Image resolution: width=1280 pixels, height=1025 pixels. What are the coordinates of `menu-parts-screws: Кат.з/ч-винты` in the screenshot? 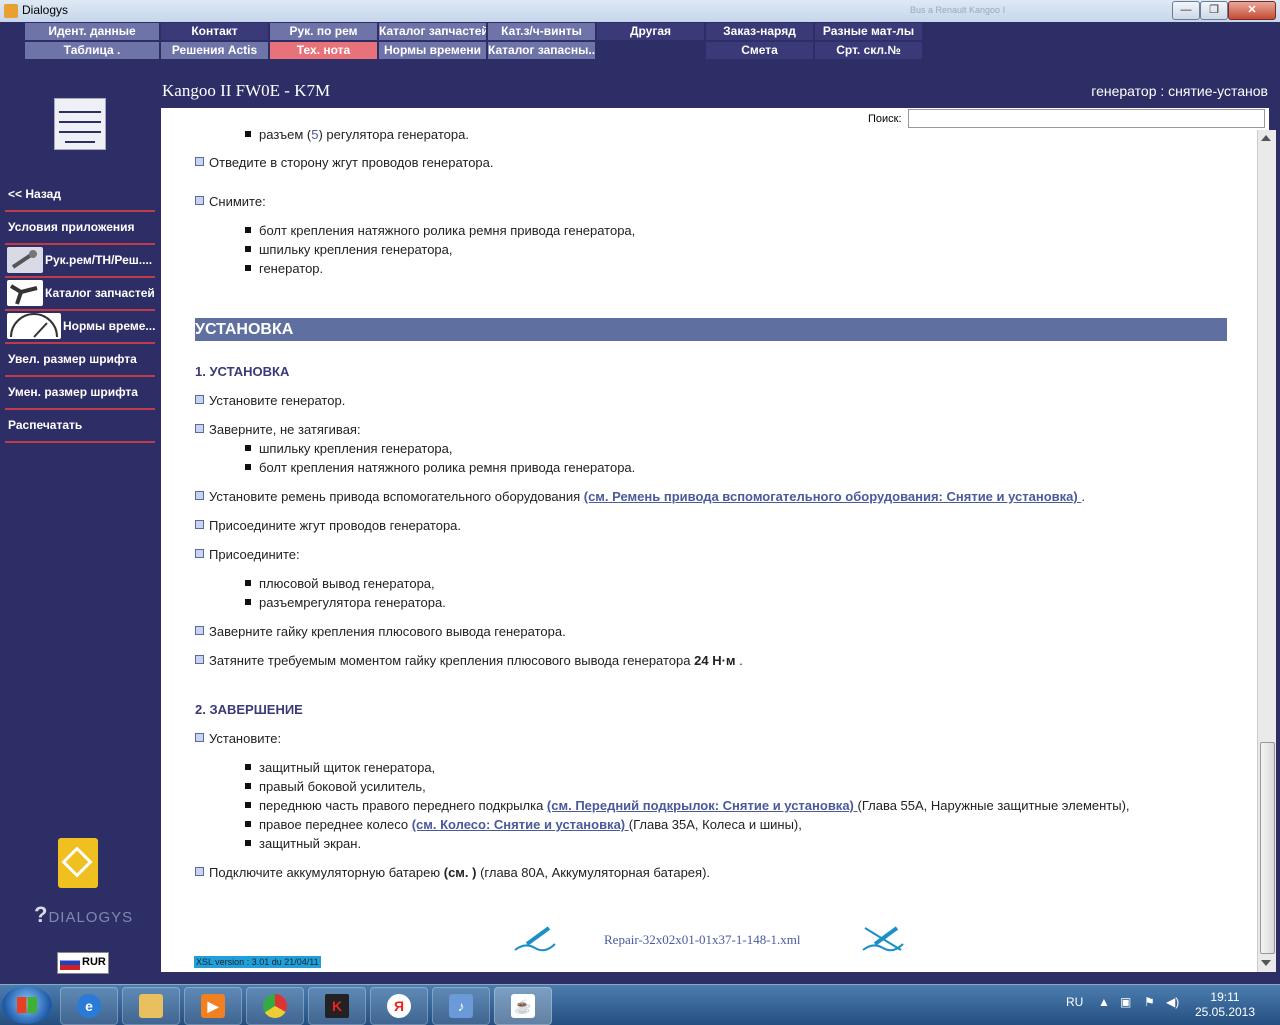 It's located at (541, 31).